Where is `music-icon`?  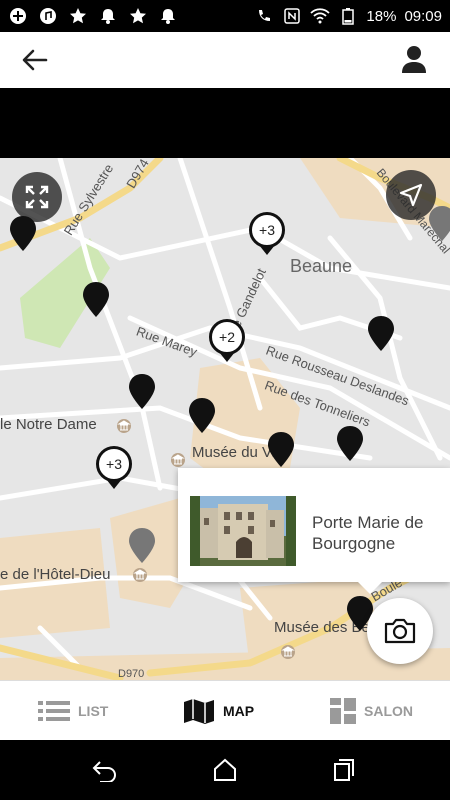 music-icon is located at coordinates (48, 16).